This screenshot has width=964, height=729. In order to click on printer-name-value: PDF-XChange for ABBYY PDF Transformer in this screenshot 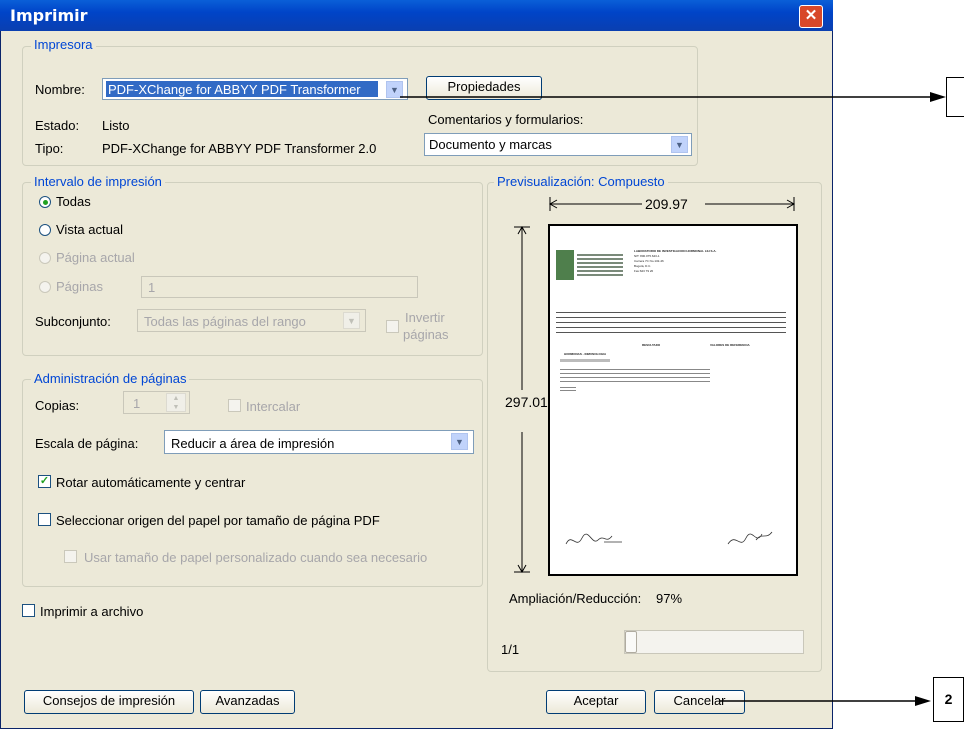, I will do `click(234, 89)`.